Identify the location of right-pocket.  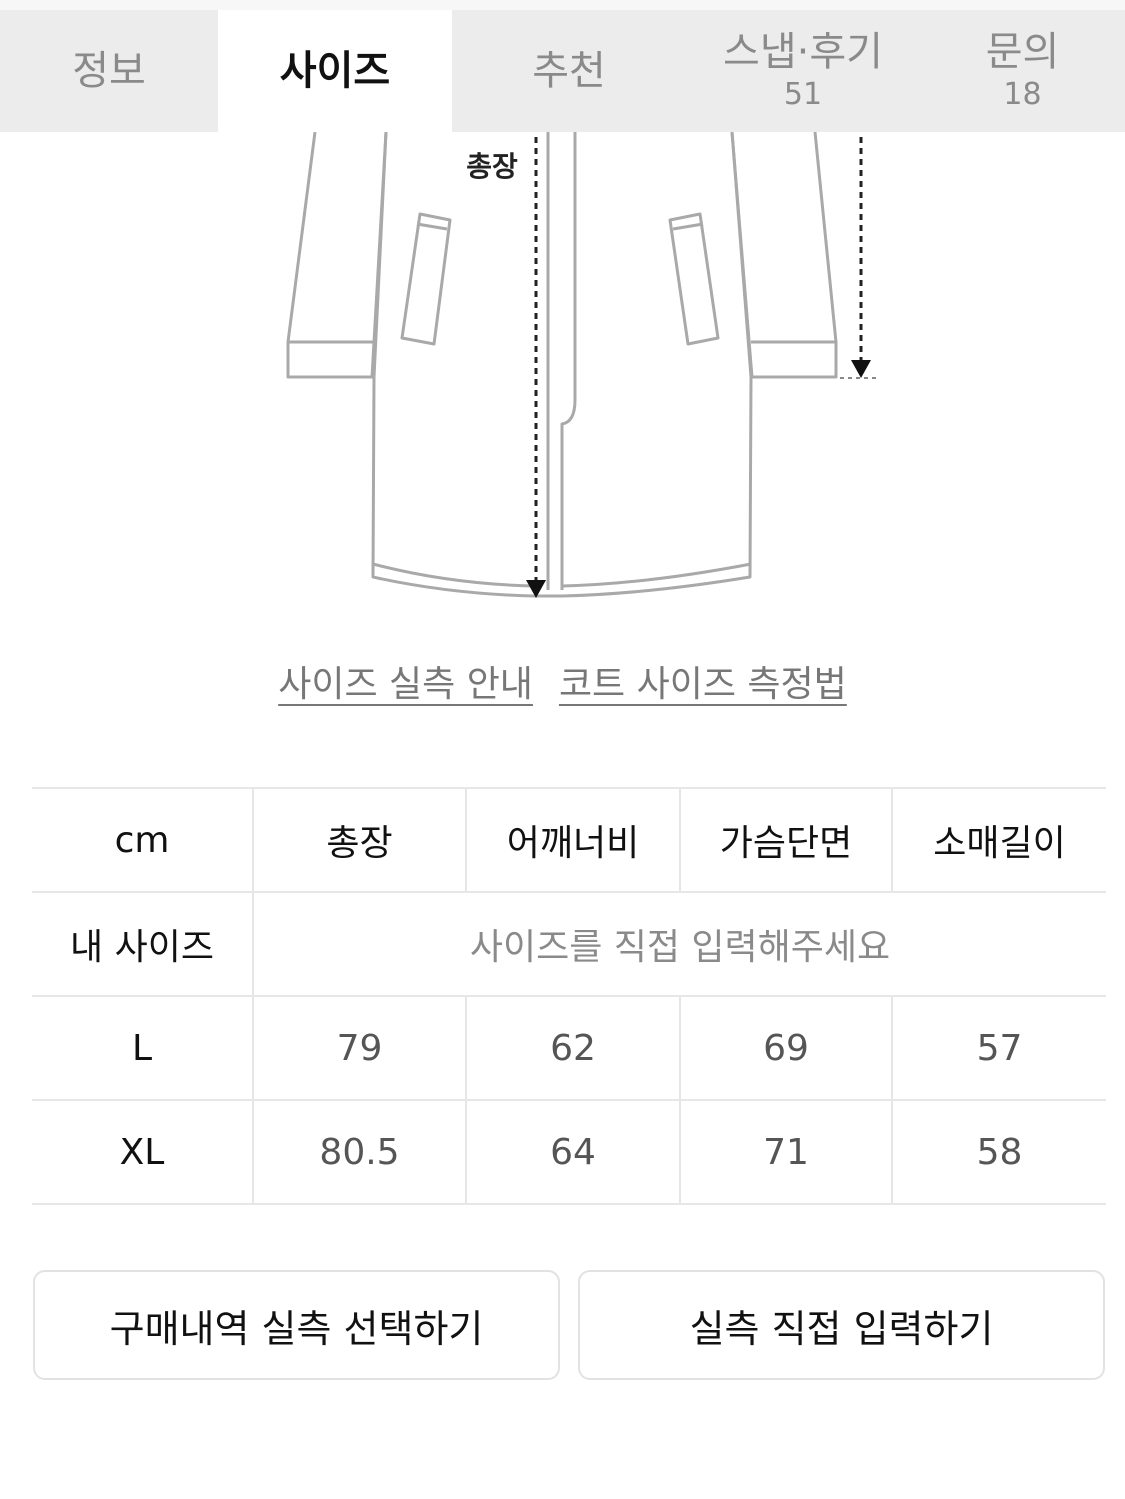
(694, 279).